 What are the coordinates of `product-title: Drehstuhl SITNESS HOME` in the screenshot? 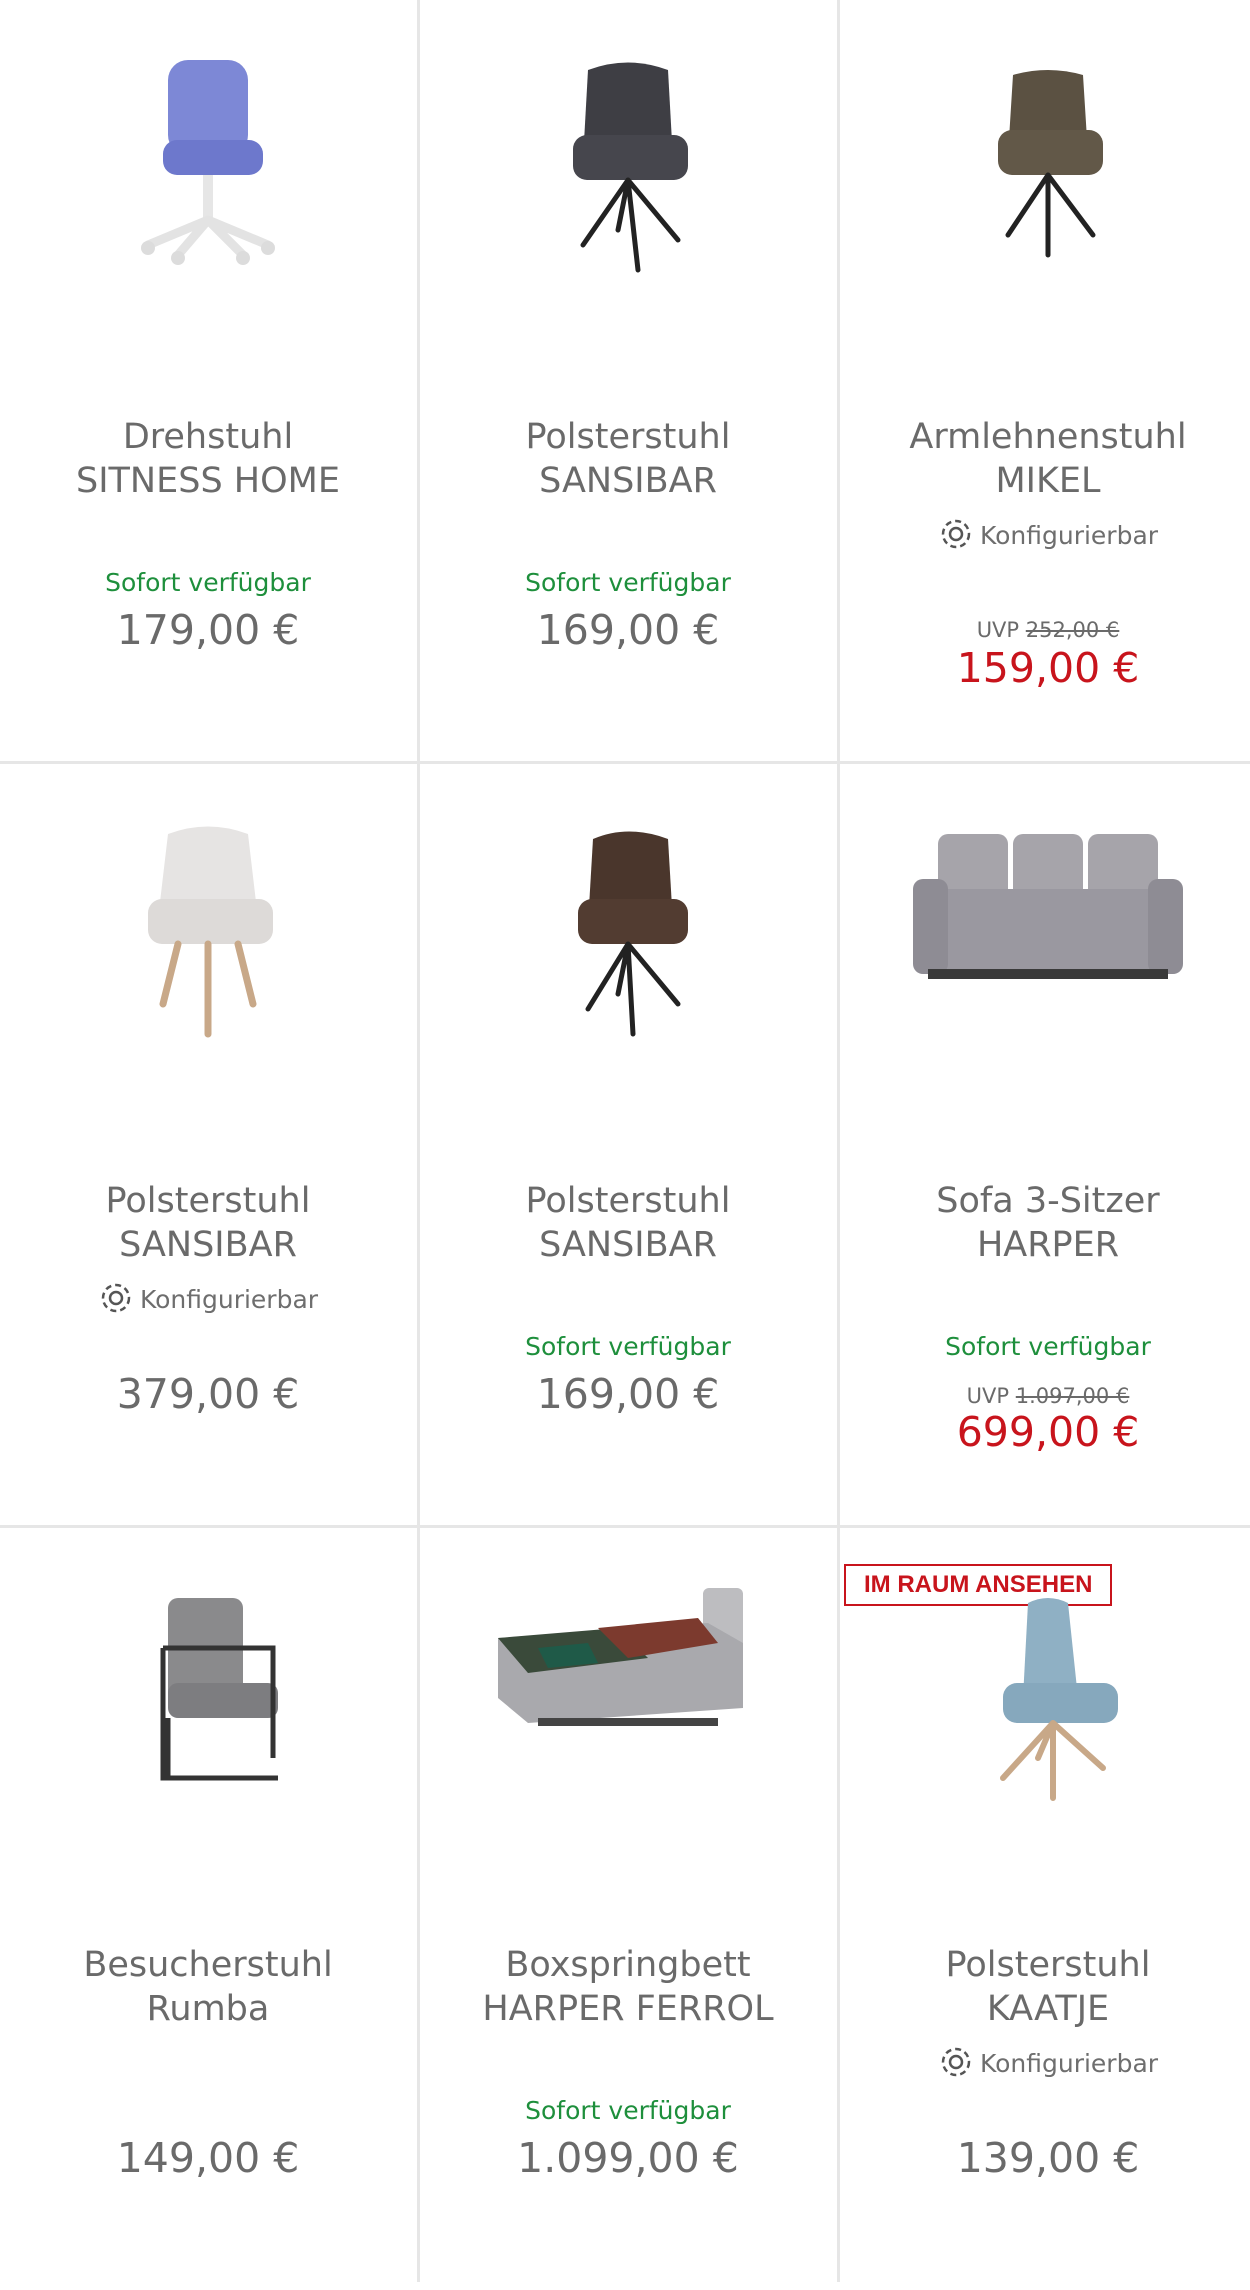 It's located at (208, 459).